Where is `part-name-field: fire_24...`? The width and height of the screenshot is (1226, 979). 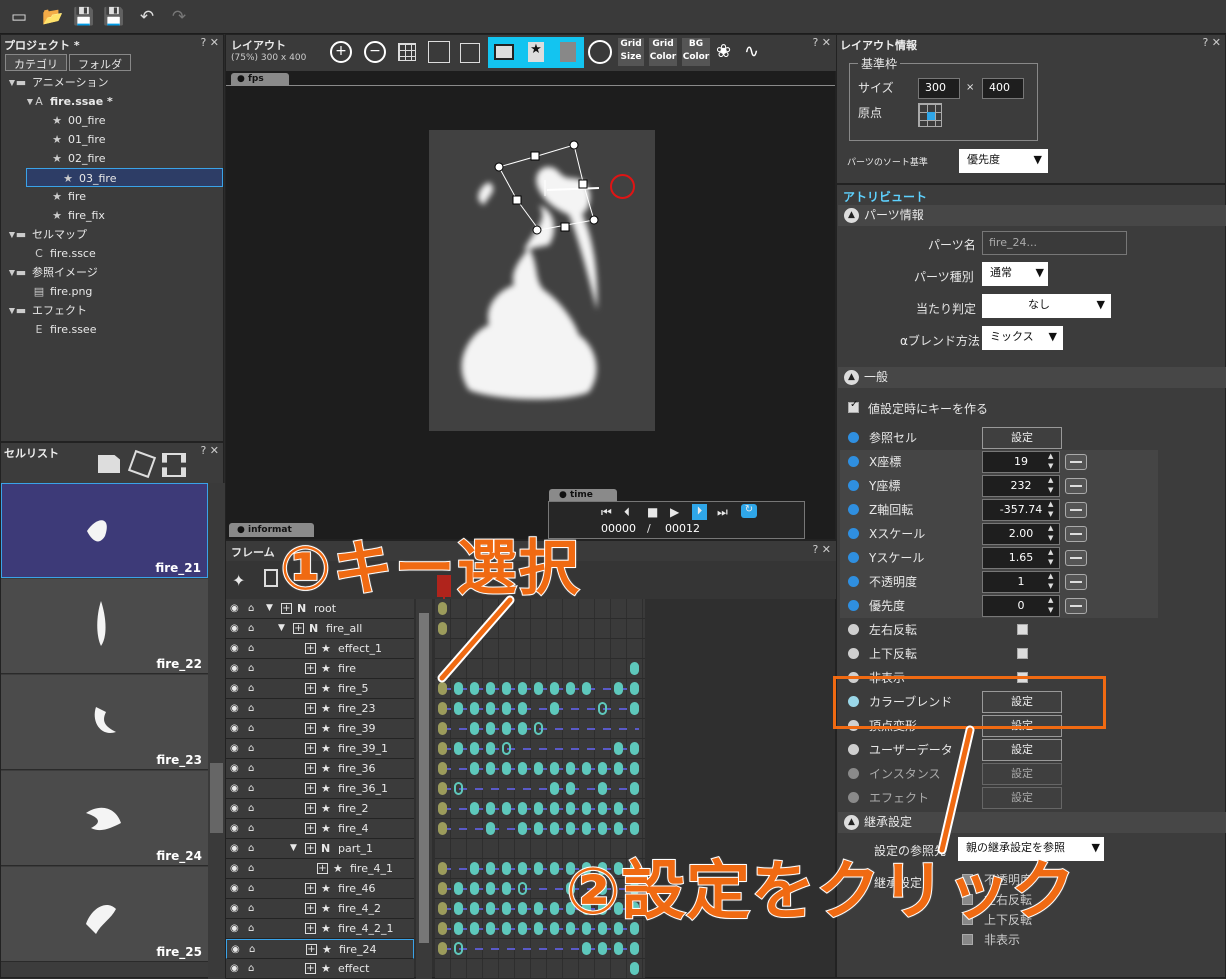 part-name-field: fire_24... is located at coordinates (1054, 243).